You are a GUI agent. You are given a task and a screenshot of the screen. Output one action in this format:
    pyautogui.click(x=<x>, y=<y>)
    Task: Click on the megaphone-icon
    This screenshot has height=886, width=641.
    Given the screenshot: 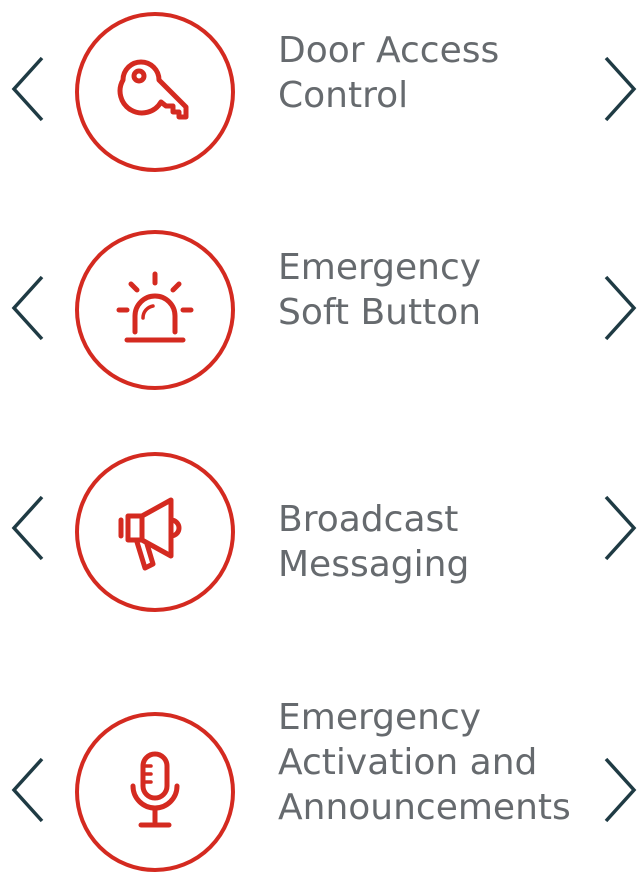 What is the action you would take?
    pyautogui.click(x=150, y=534)
    